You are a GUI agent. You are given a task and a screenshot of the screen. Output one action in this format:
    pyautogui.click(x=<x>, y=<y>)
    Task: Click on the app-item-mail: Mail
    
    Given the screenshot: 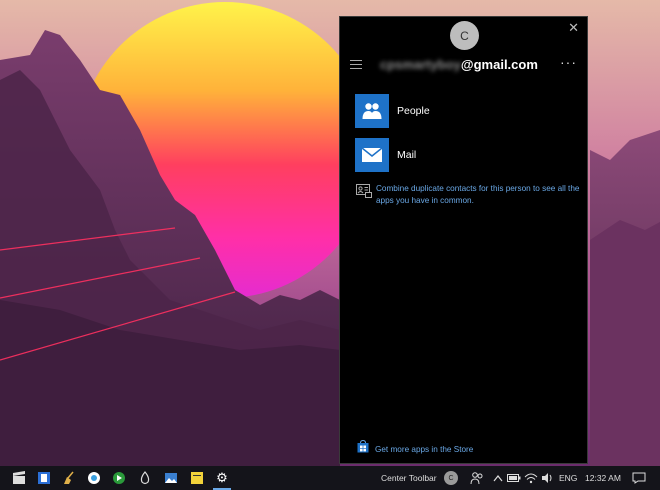 What is the action you would take?
    pyautogui.click(x=385, y=155)
    